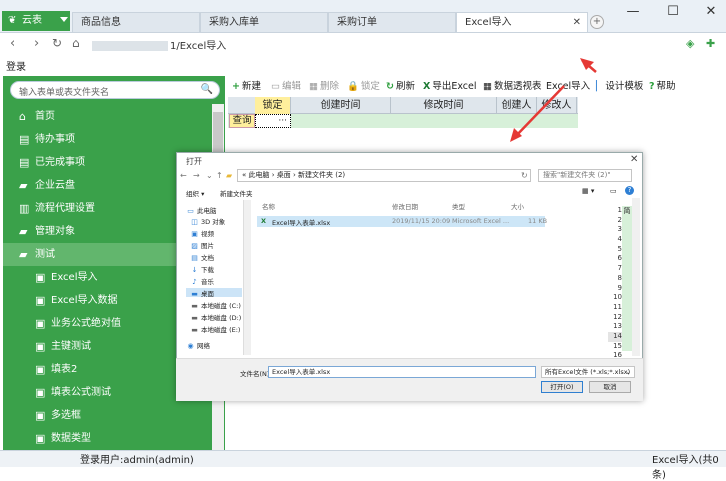  Describe the element at coordinates (264, 22) in the screenshot. I see `tab-purchase-receipt: 采购入库单` at that location.